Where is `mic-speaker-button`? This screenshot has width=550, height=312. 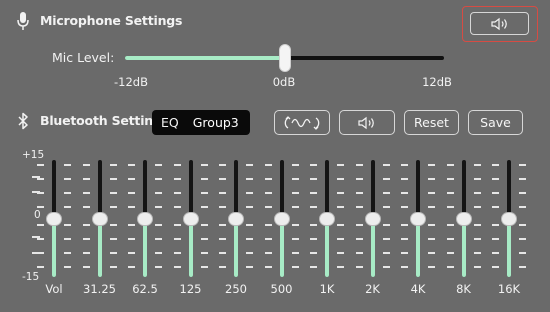
mic-speaker-button is located at coordinates (499, 23).